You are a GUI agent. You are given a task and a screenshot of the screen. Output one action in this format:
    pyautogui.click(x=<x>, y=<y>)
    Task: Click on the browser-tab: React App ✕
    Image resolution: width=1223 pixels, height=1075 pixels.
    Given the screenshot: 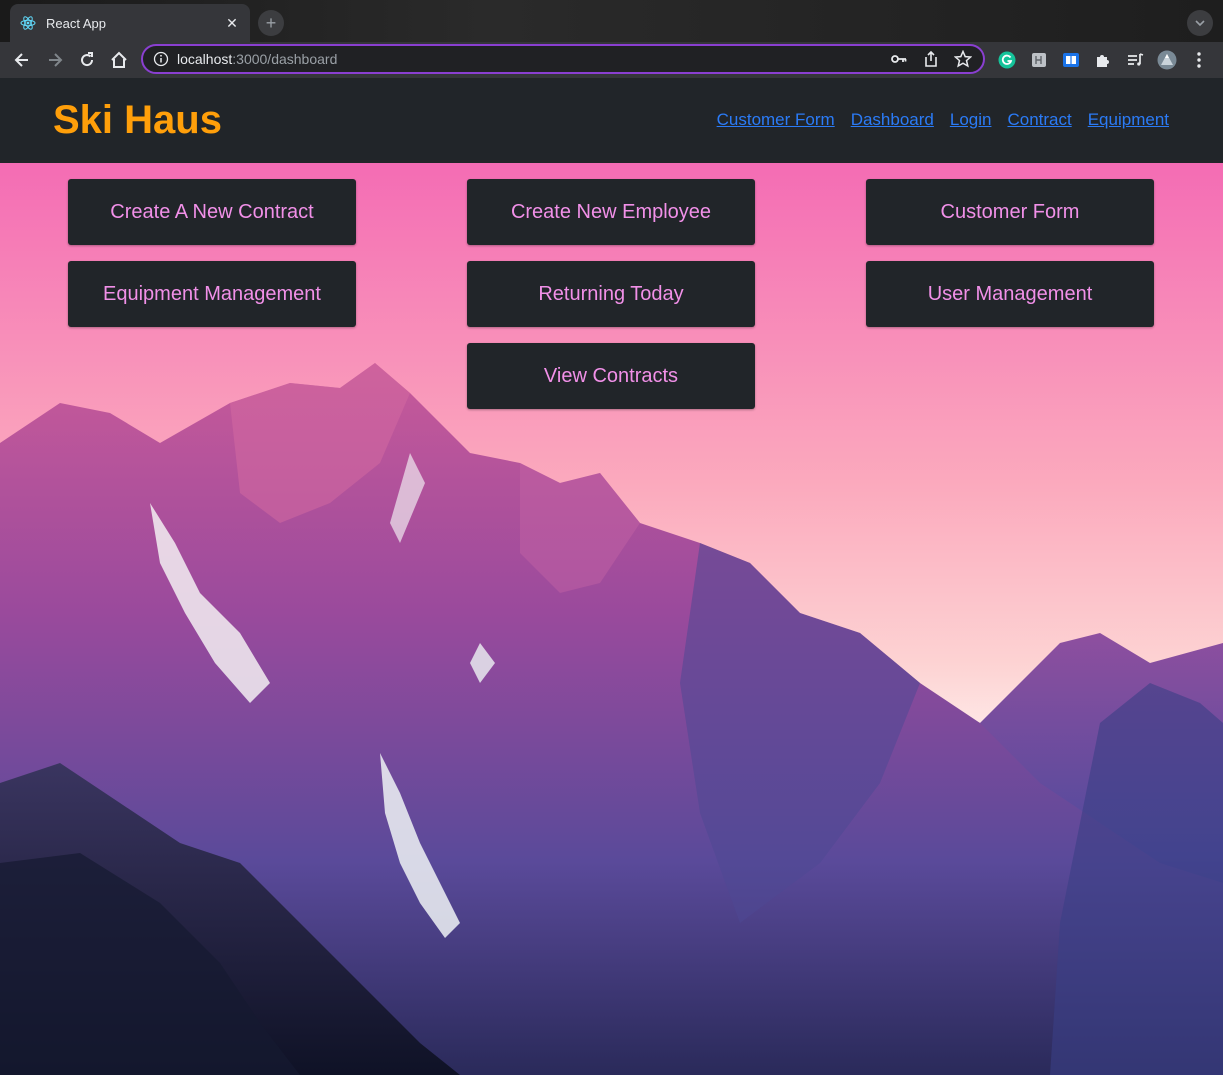 What is the action you would take?
    pyautogui.click(x=130, y=23)
    